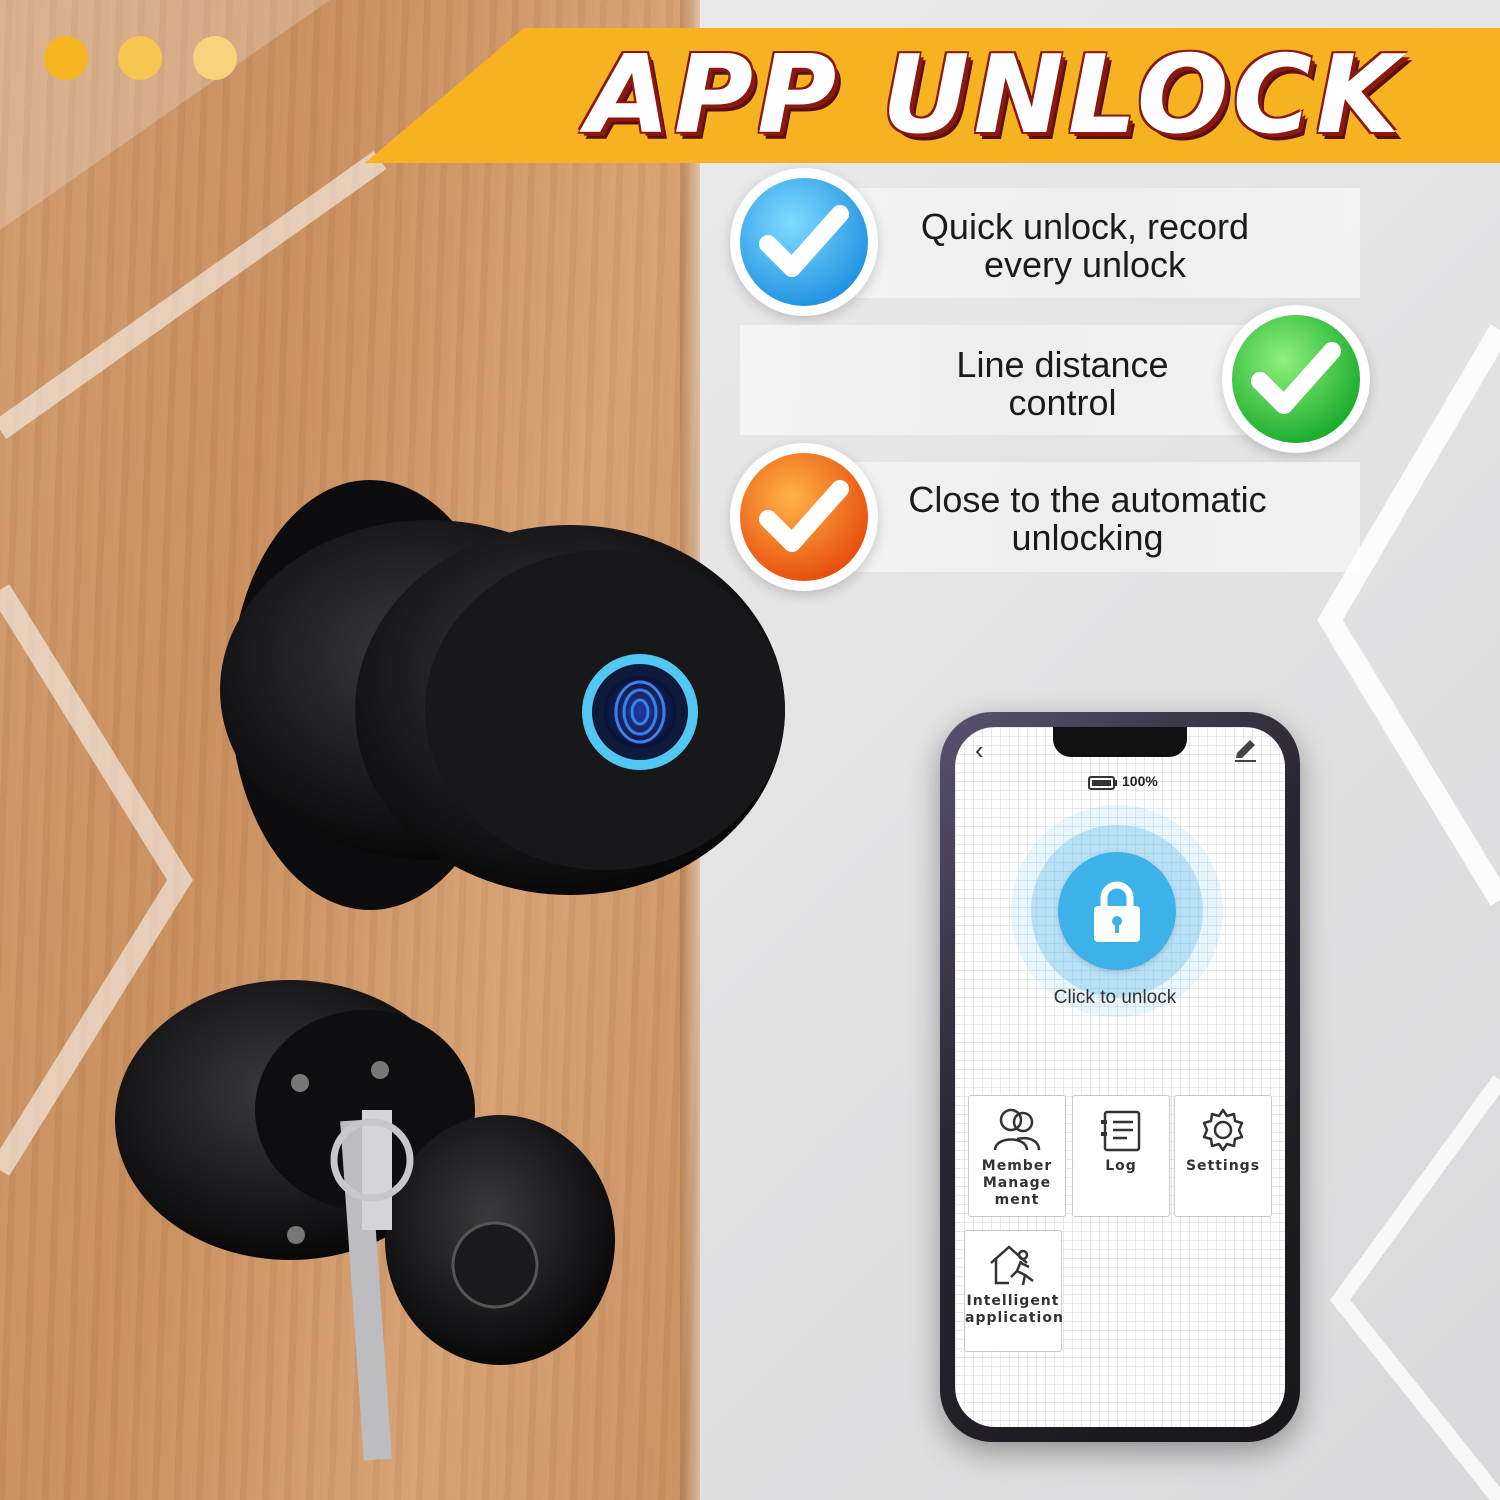 The image size is (1500, 1500). I want to click on feature-text-2: Line distance control, so click(1062, 383).